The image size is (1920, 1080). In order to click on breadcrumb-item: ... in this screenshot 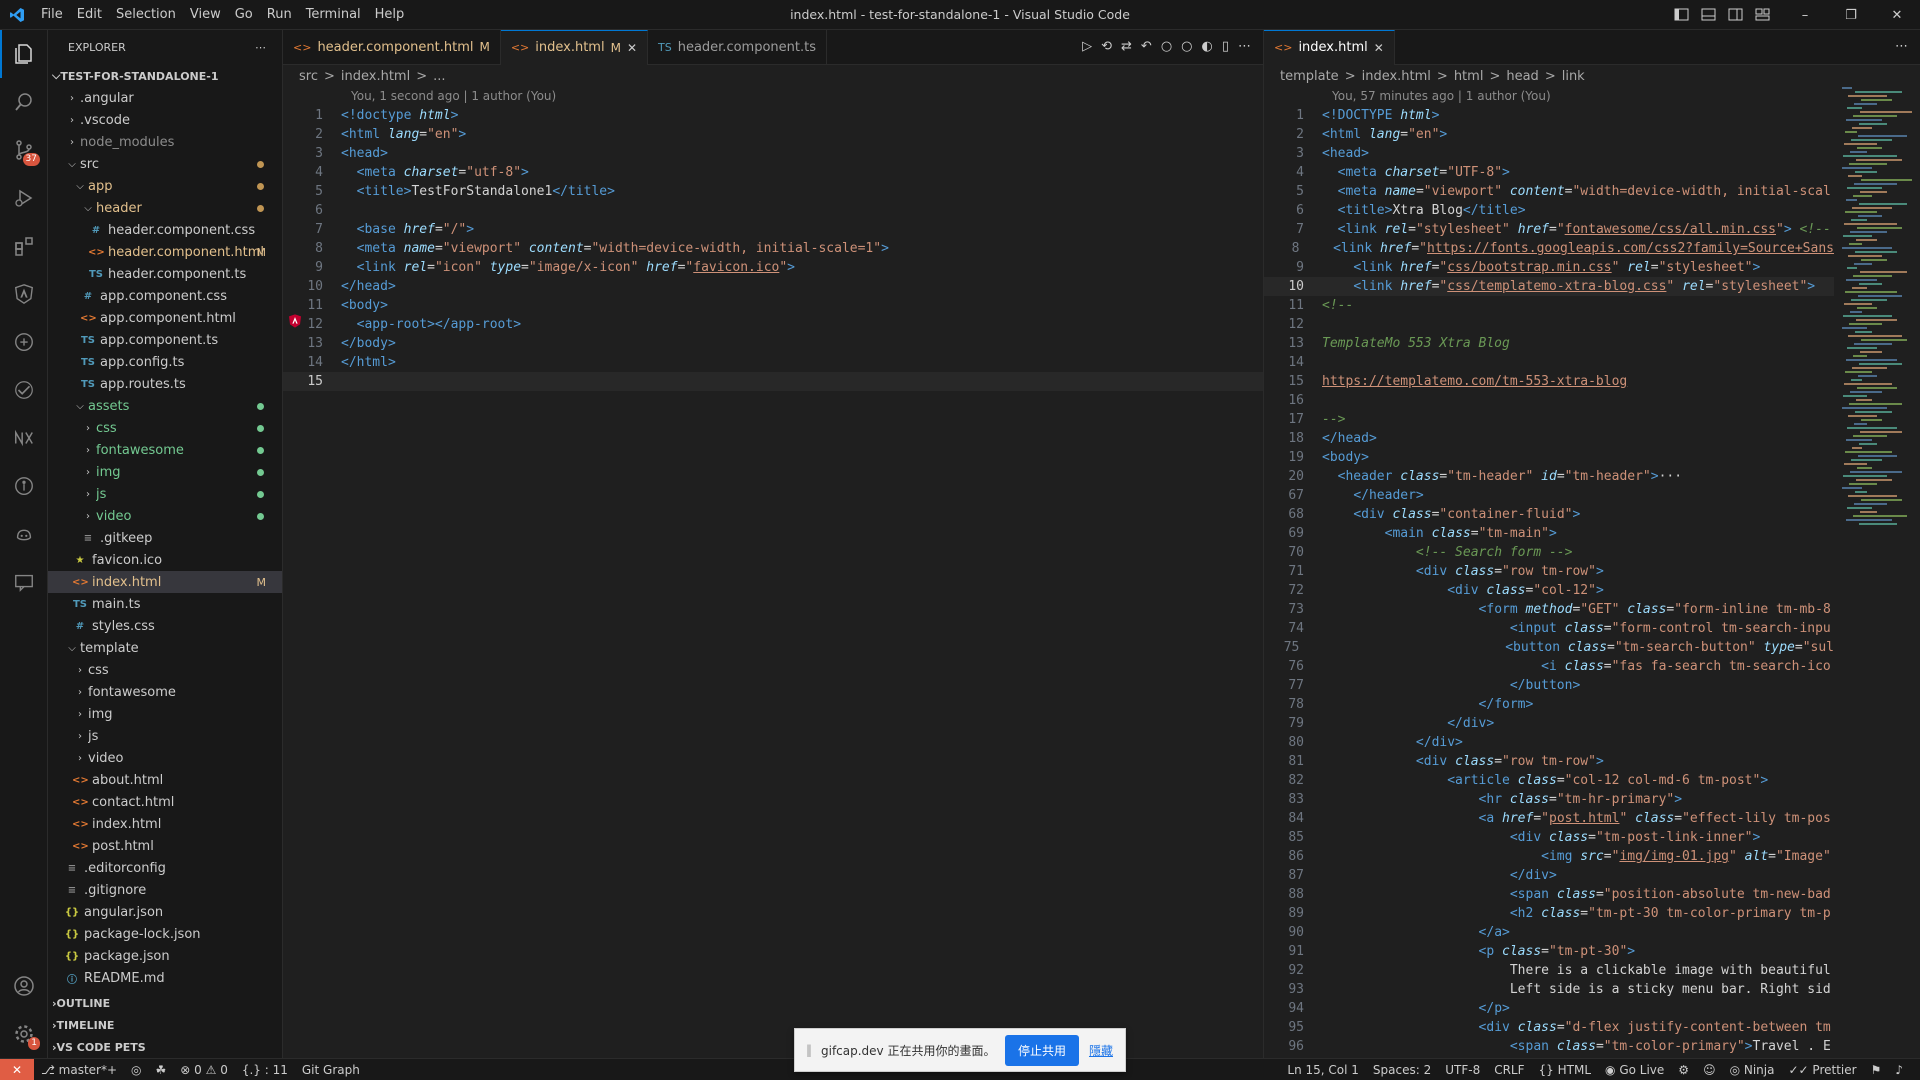, I will do `click(439, 76)`.